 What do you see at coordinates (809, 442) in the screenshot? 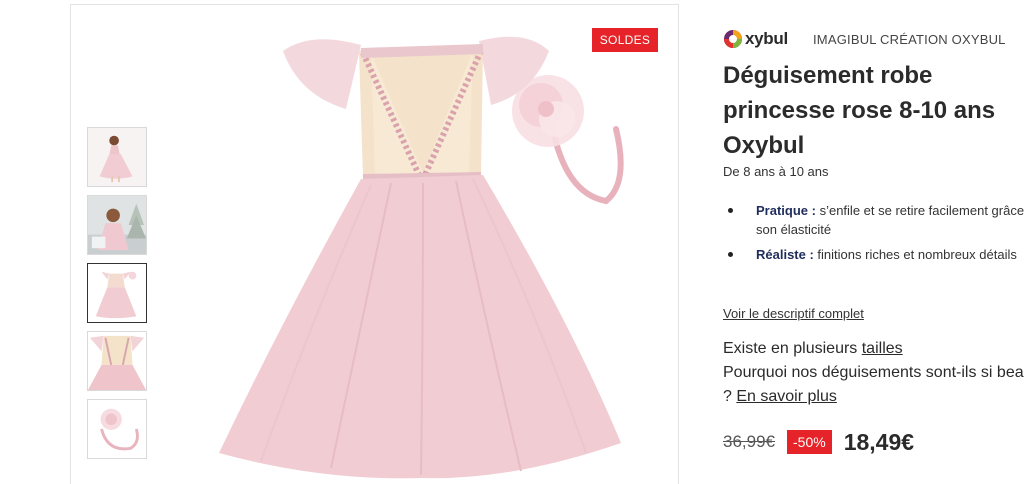
I see `discount-badge: -50%` at bounding box center [809, 442].